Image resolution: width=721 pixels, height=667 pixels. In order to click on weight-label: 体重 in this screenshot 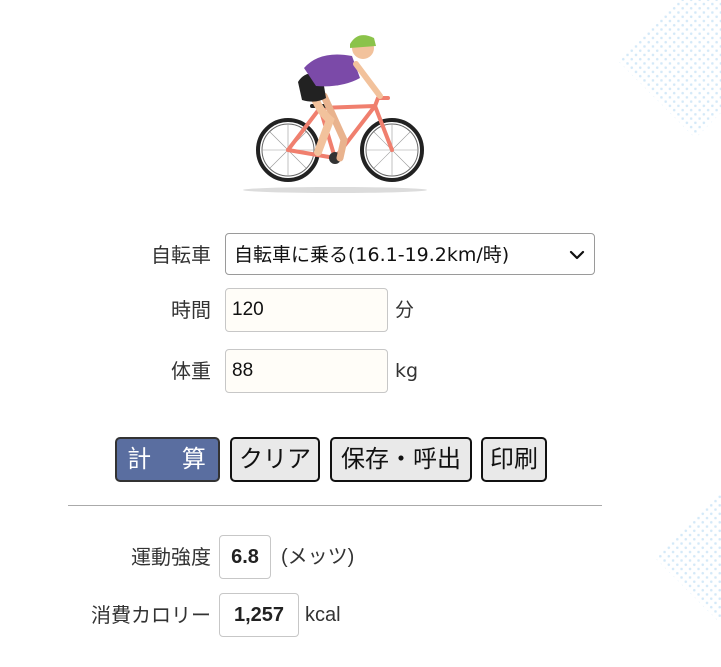, I will do `click(191, 371)`.